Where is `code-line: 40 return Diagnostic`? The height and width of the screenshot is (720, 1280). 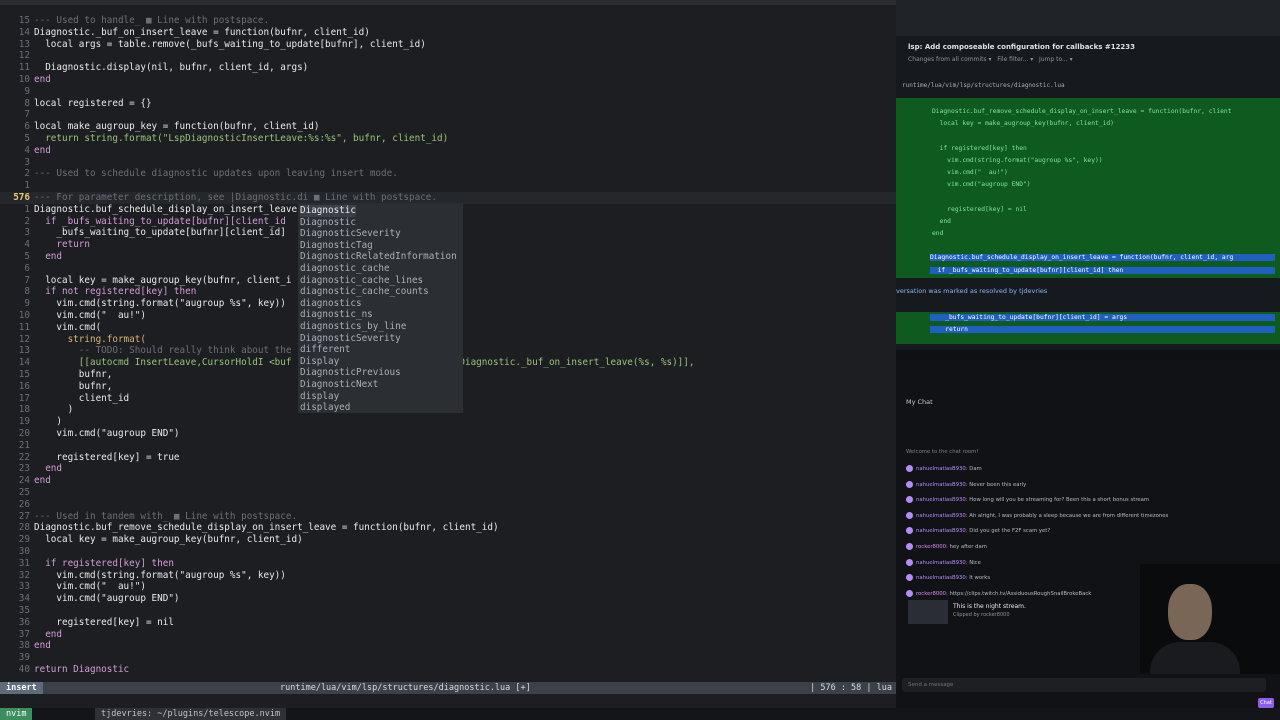 code-line: 40 return Diagnostic is located at coordinates (448, 670).